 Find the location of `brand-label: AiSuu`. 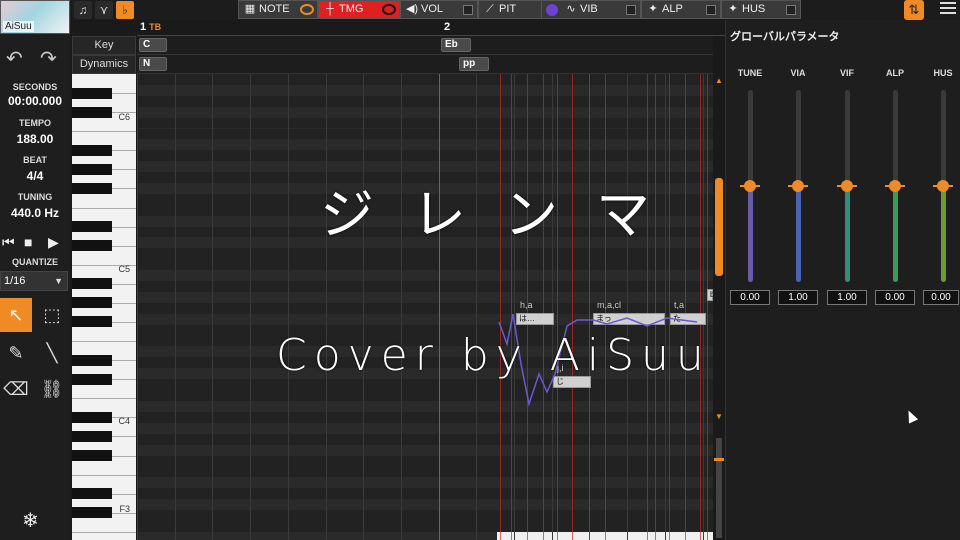

brand-label: AiSuu is located at coordinates (18, 26).